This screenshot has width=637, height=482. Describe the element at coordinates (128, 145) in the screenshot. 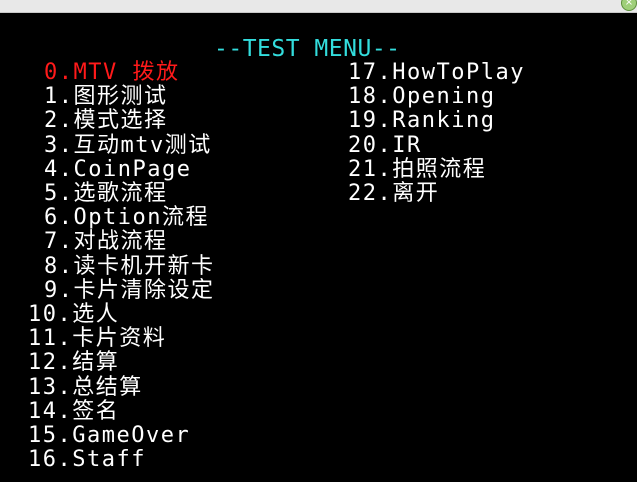

I see `menu-item: 3.互动mtv测试` at that location.